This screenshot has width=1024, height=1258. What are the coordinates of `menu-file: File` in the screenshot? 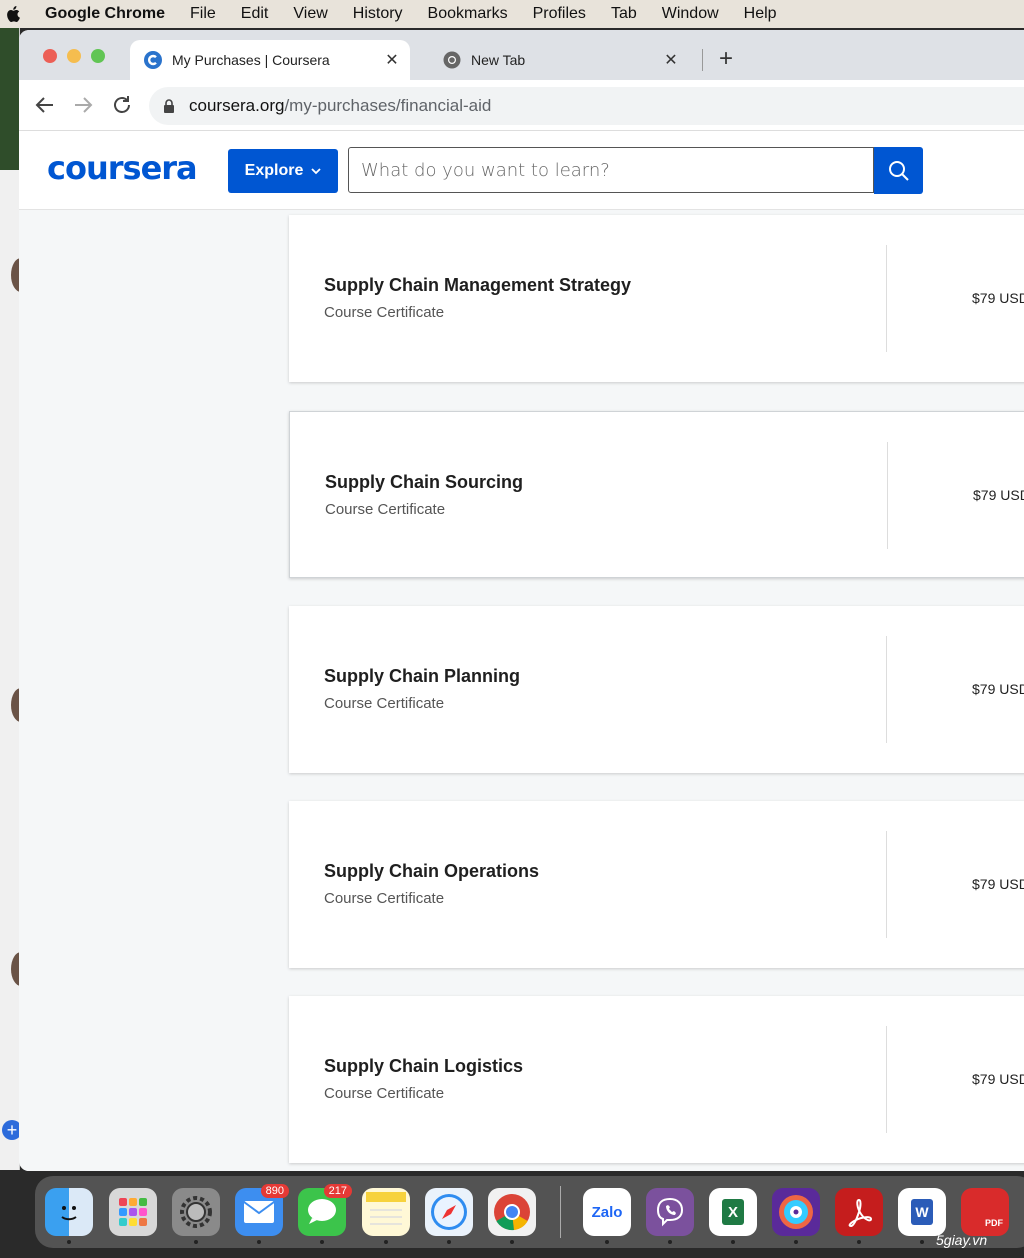 It's located at (203, 14).